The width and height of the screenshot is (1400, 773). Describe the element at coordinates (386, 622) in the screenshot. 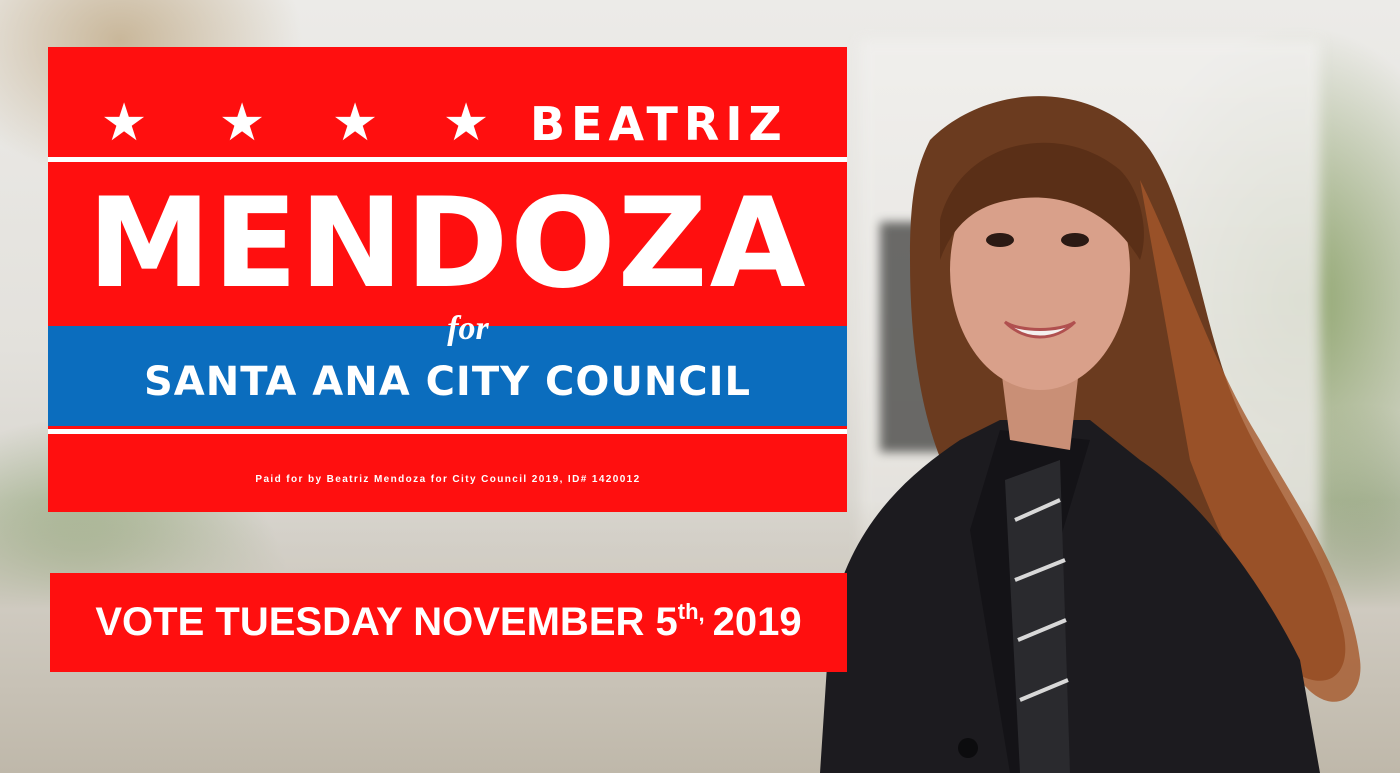

I see `vote-date-main: VOTE TUESDAY NOVEMBER 5` at that location.